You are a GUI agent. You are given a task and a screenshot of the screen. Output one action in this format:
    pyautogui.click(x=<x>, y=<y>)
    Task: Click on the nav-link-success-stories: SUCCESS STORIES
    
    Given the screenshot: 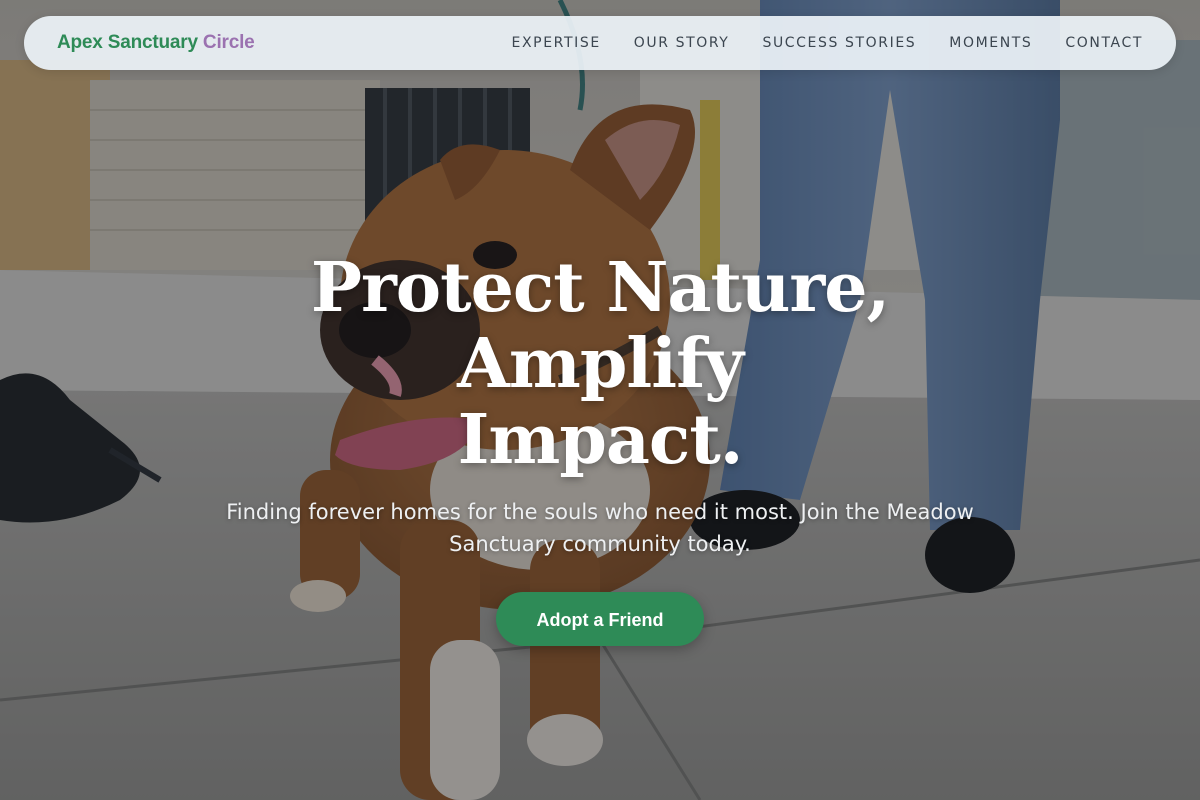 What is the action you would take?
    pyautogui.click(x=839, y=43)
    